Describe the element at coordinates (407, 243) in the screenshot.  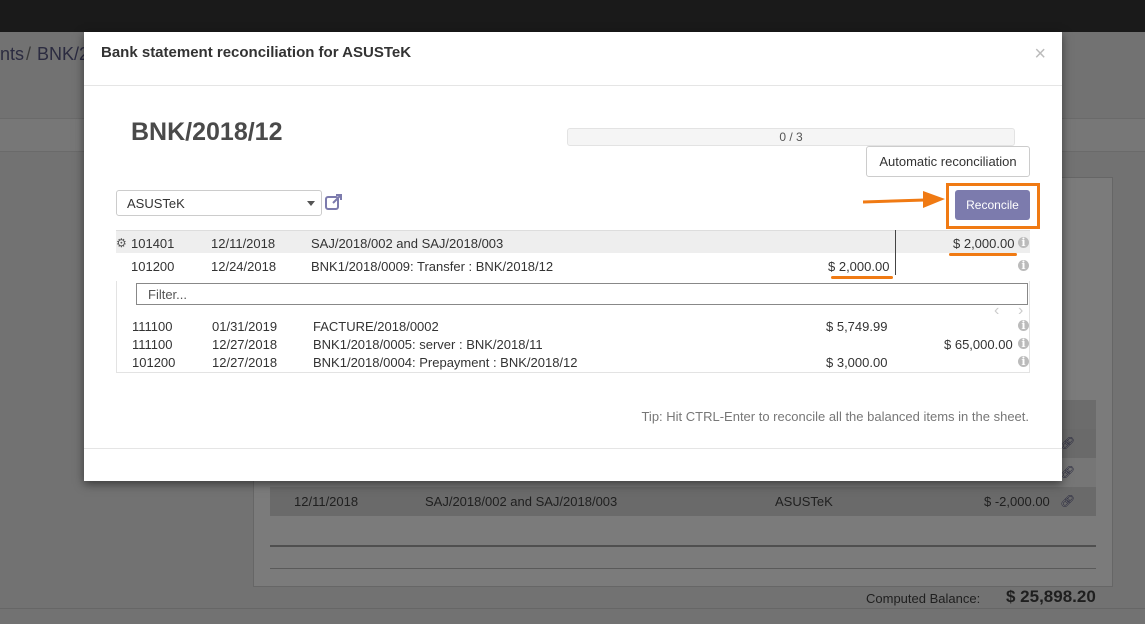
I see `line-label: SAJ/2018/002 and SAJ/2018/003` at that location.